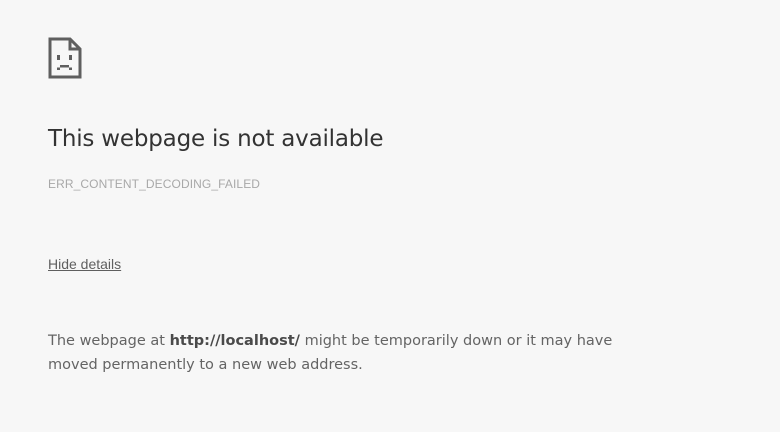 This screenshot has height=432, width=780. I want to click on sad-page-icon, so click(65, 58).